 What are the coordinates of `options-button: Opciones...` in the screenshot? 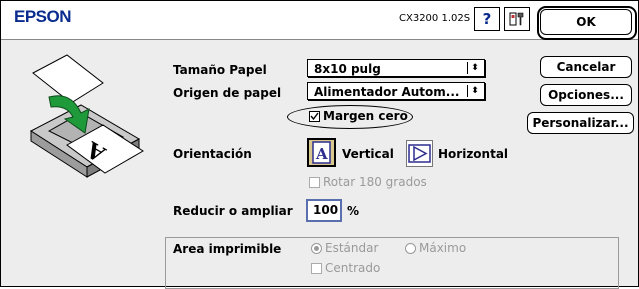 It's located at (586, 95).